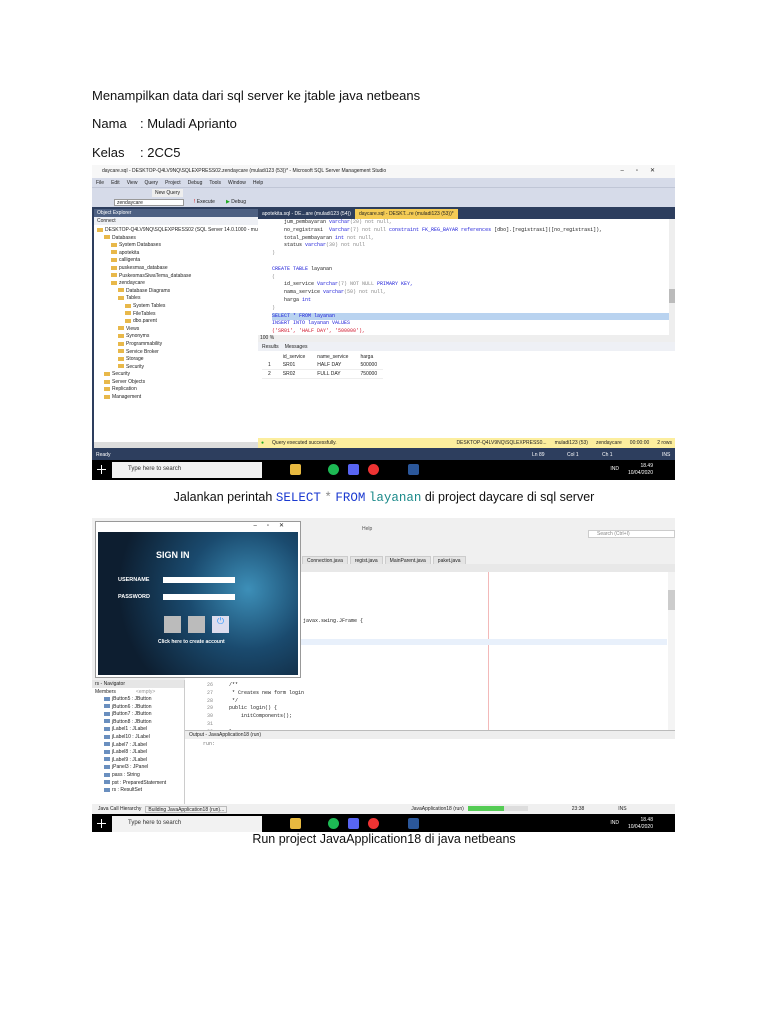 The image size is (768, 1024). What do you see at coordinates (144, 723) in the screenshot?
I see `navigator-item: jButton8 : JButton` at bounding box center [144, 723].